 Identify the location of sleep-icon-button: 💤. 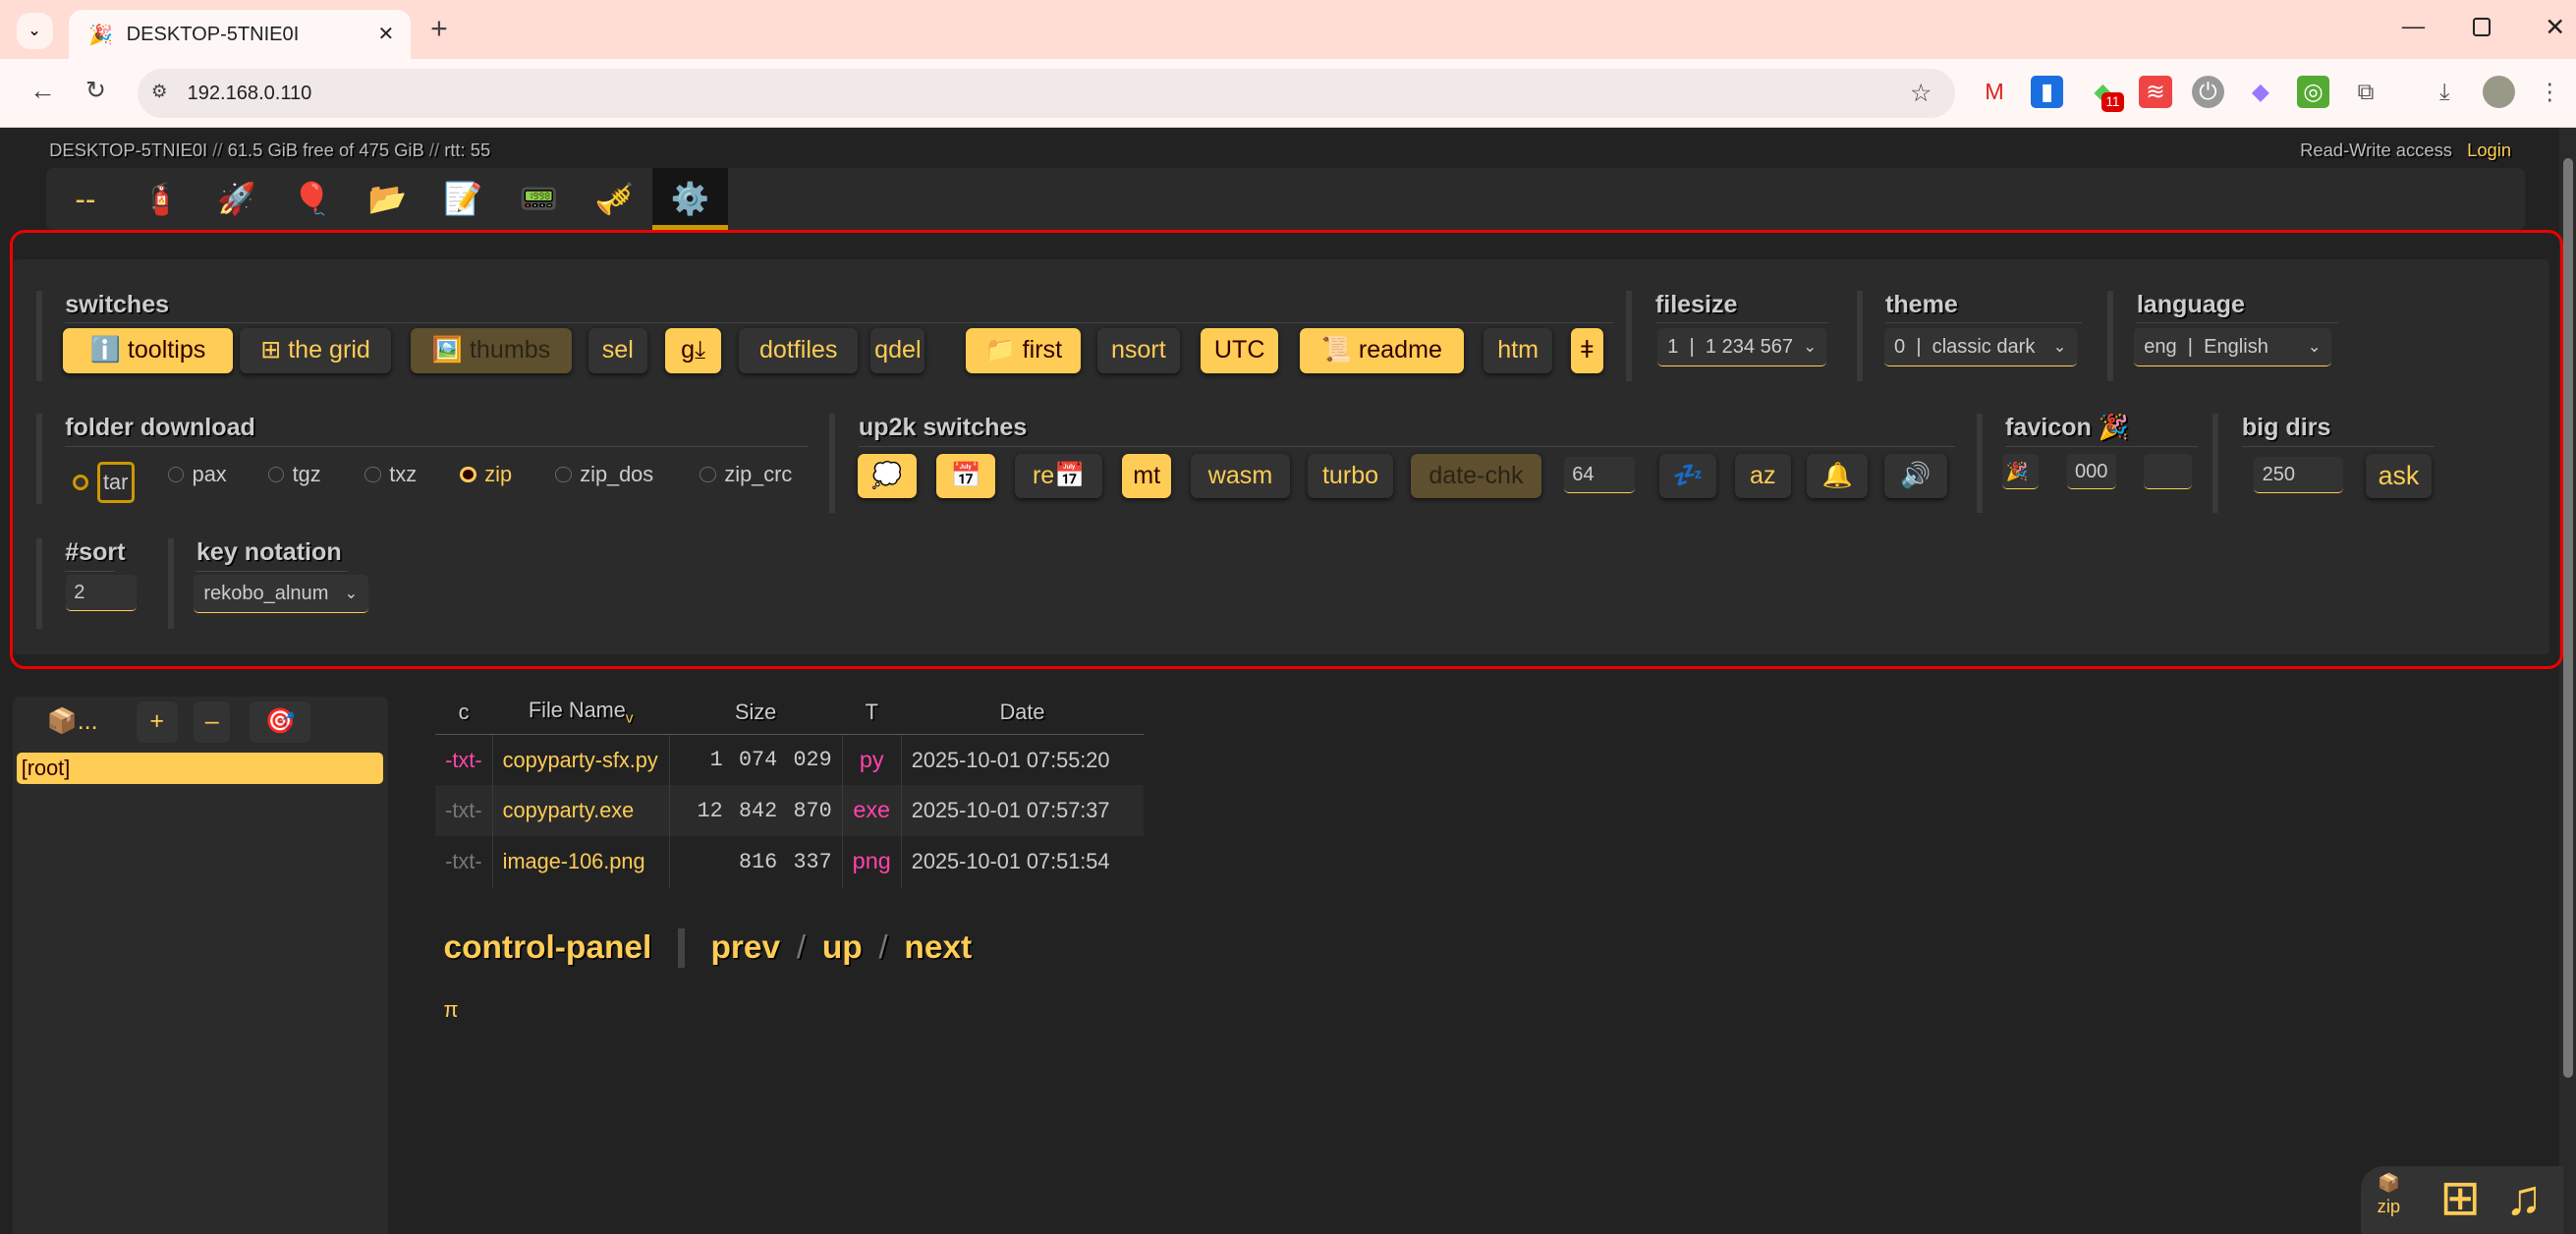
(1687, 475).